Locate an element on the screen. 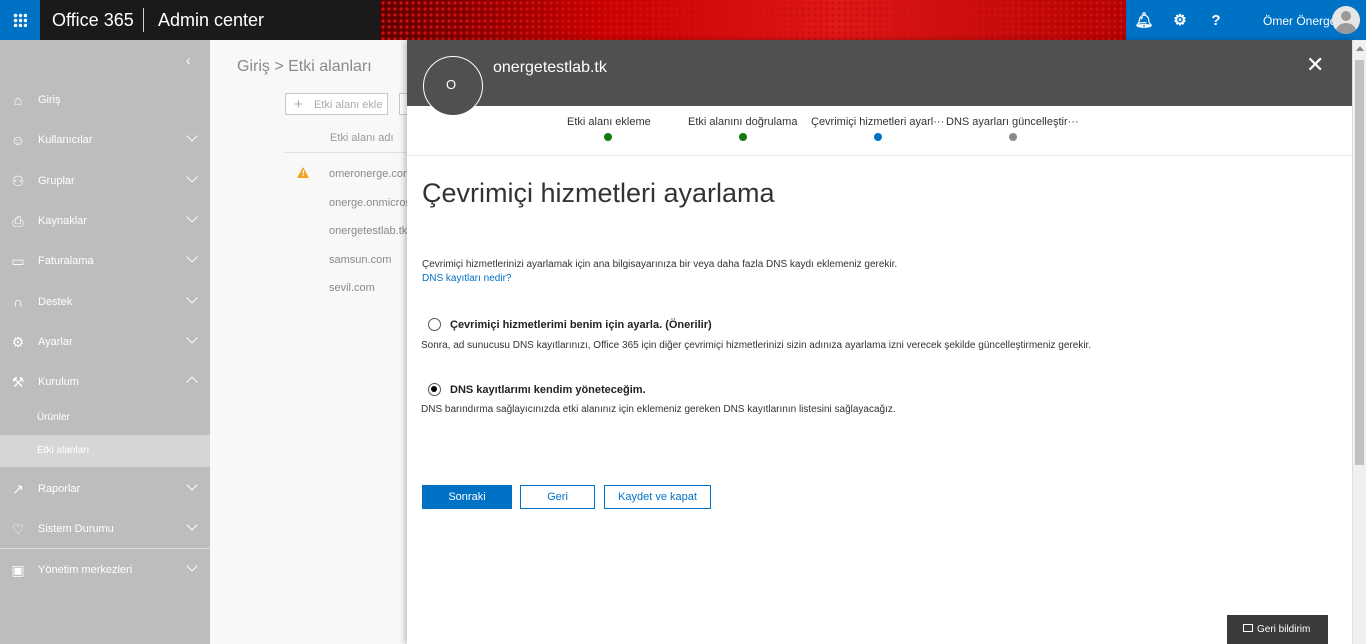 Image resolution: width=1366 pixels, height=644 pixels. save-close-button: Kaydet ve kapat is located at coordinates (657, 497).